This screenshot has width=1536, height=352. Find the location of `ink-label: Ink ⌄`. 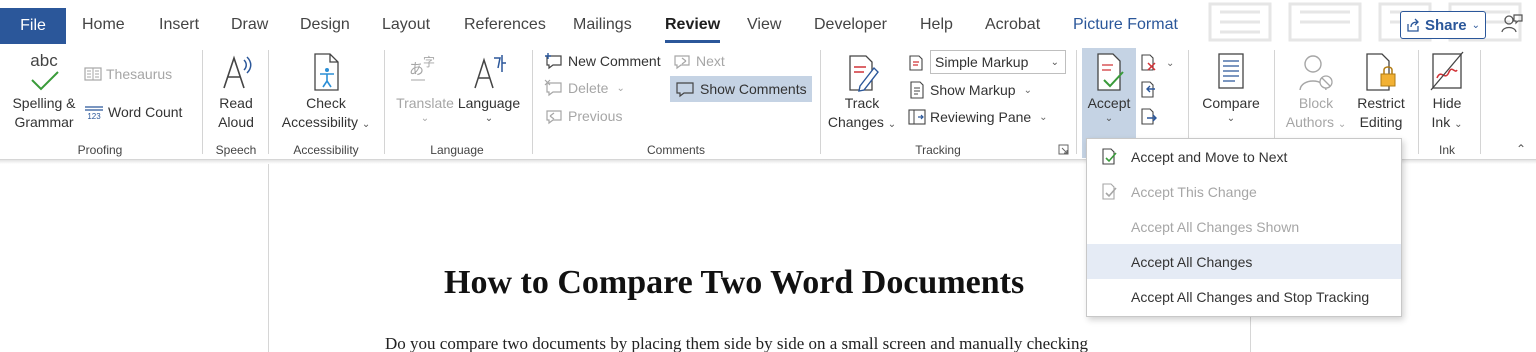

ink-label: Ink ⌄ is located at coordinates (1447, 122).